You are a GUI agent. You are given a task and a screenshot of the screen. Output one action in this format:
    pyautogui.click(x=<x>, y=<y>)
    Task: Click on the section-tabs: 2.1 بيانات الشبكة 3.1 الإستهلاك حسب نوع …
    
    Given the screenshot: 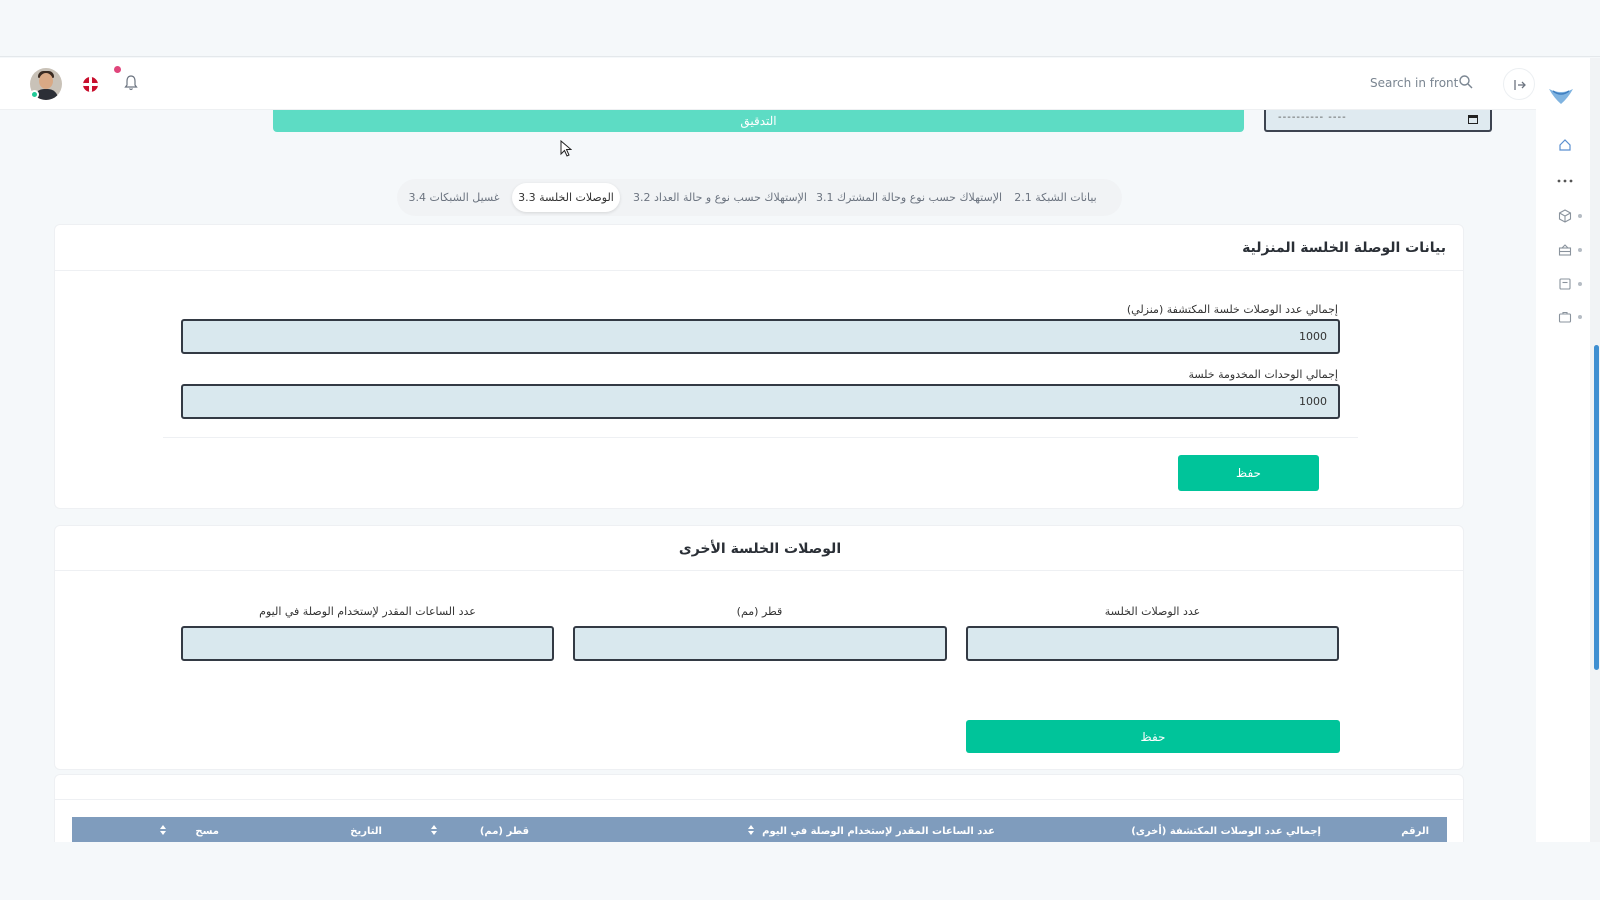 What is the action you would take?
    pyautogui.click(x=759, y=197)
    